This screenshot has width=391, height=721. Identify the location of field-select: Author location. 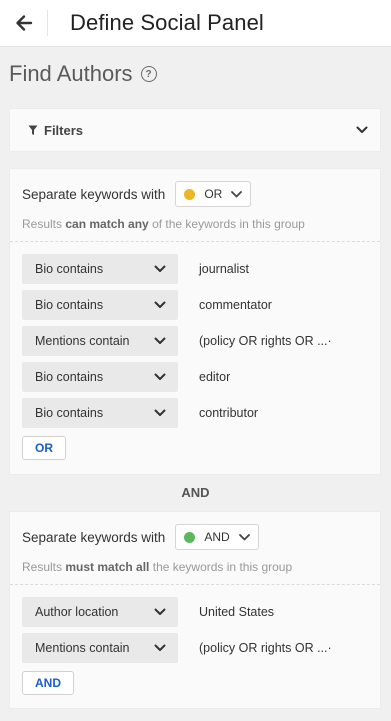
(100, 612).